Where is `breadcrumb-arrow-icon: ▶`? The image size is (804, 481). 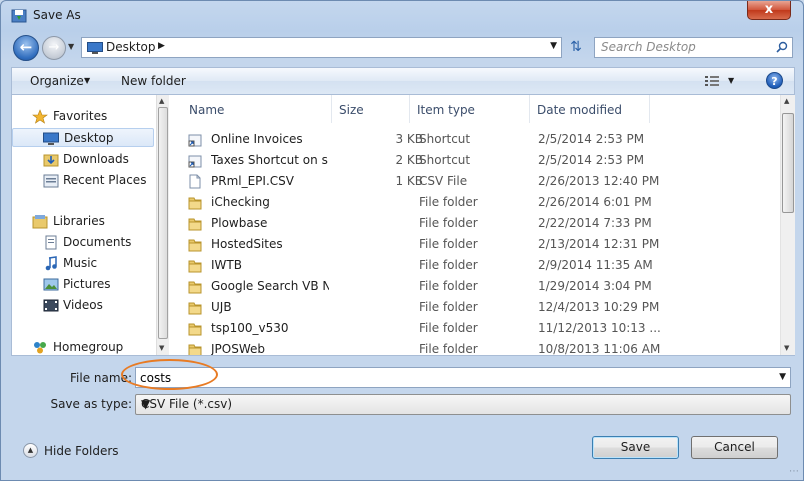 breadcrumb-arrow-icon: ▶ is located at coordinates (161, 46).